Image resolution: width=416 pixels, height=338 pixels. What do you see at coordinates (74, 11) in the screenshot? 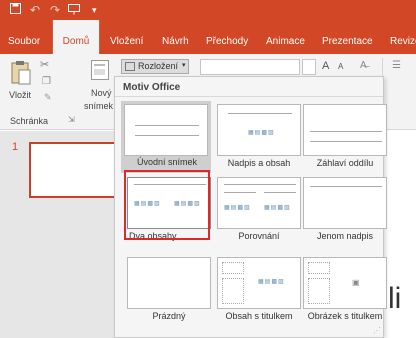
I see `start-presentation-icon` at bounding box center [74, 11].